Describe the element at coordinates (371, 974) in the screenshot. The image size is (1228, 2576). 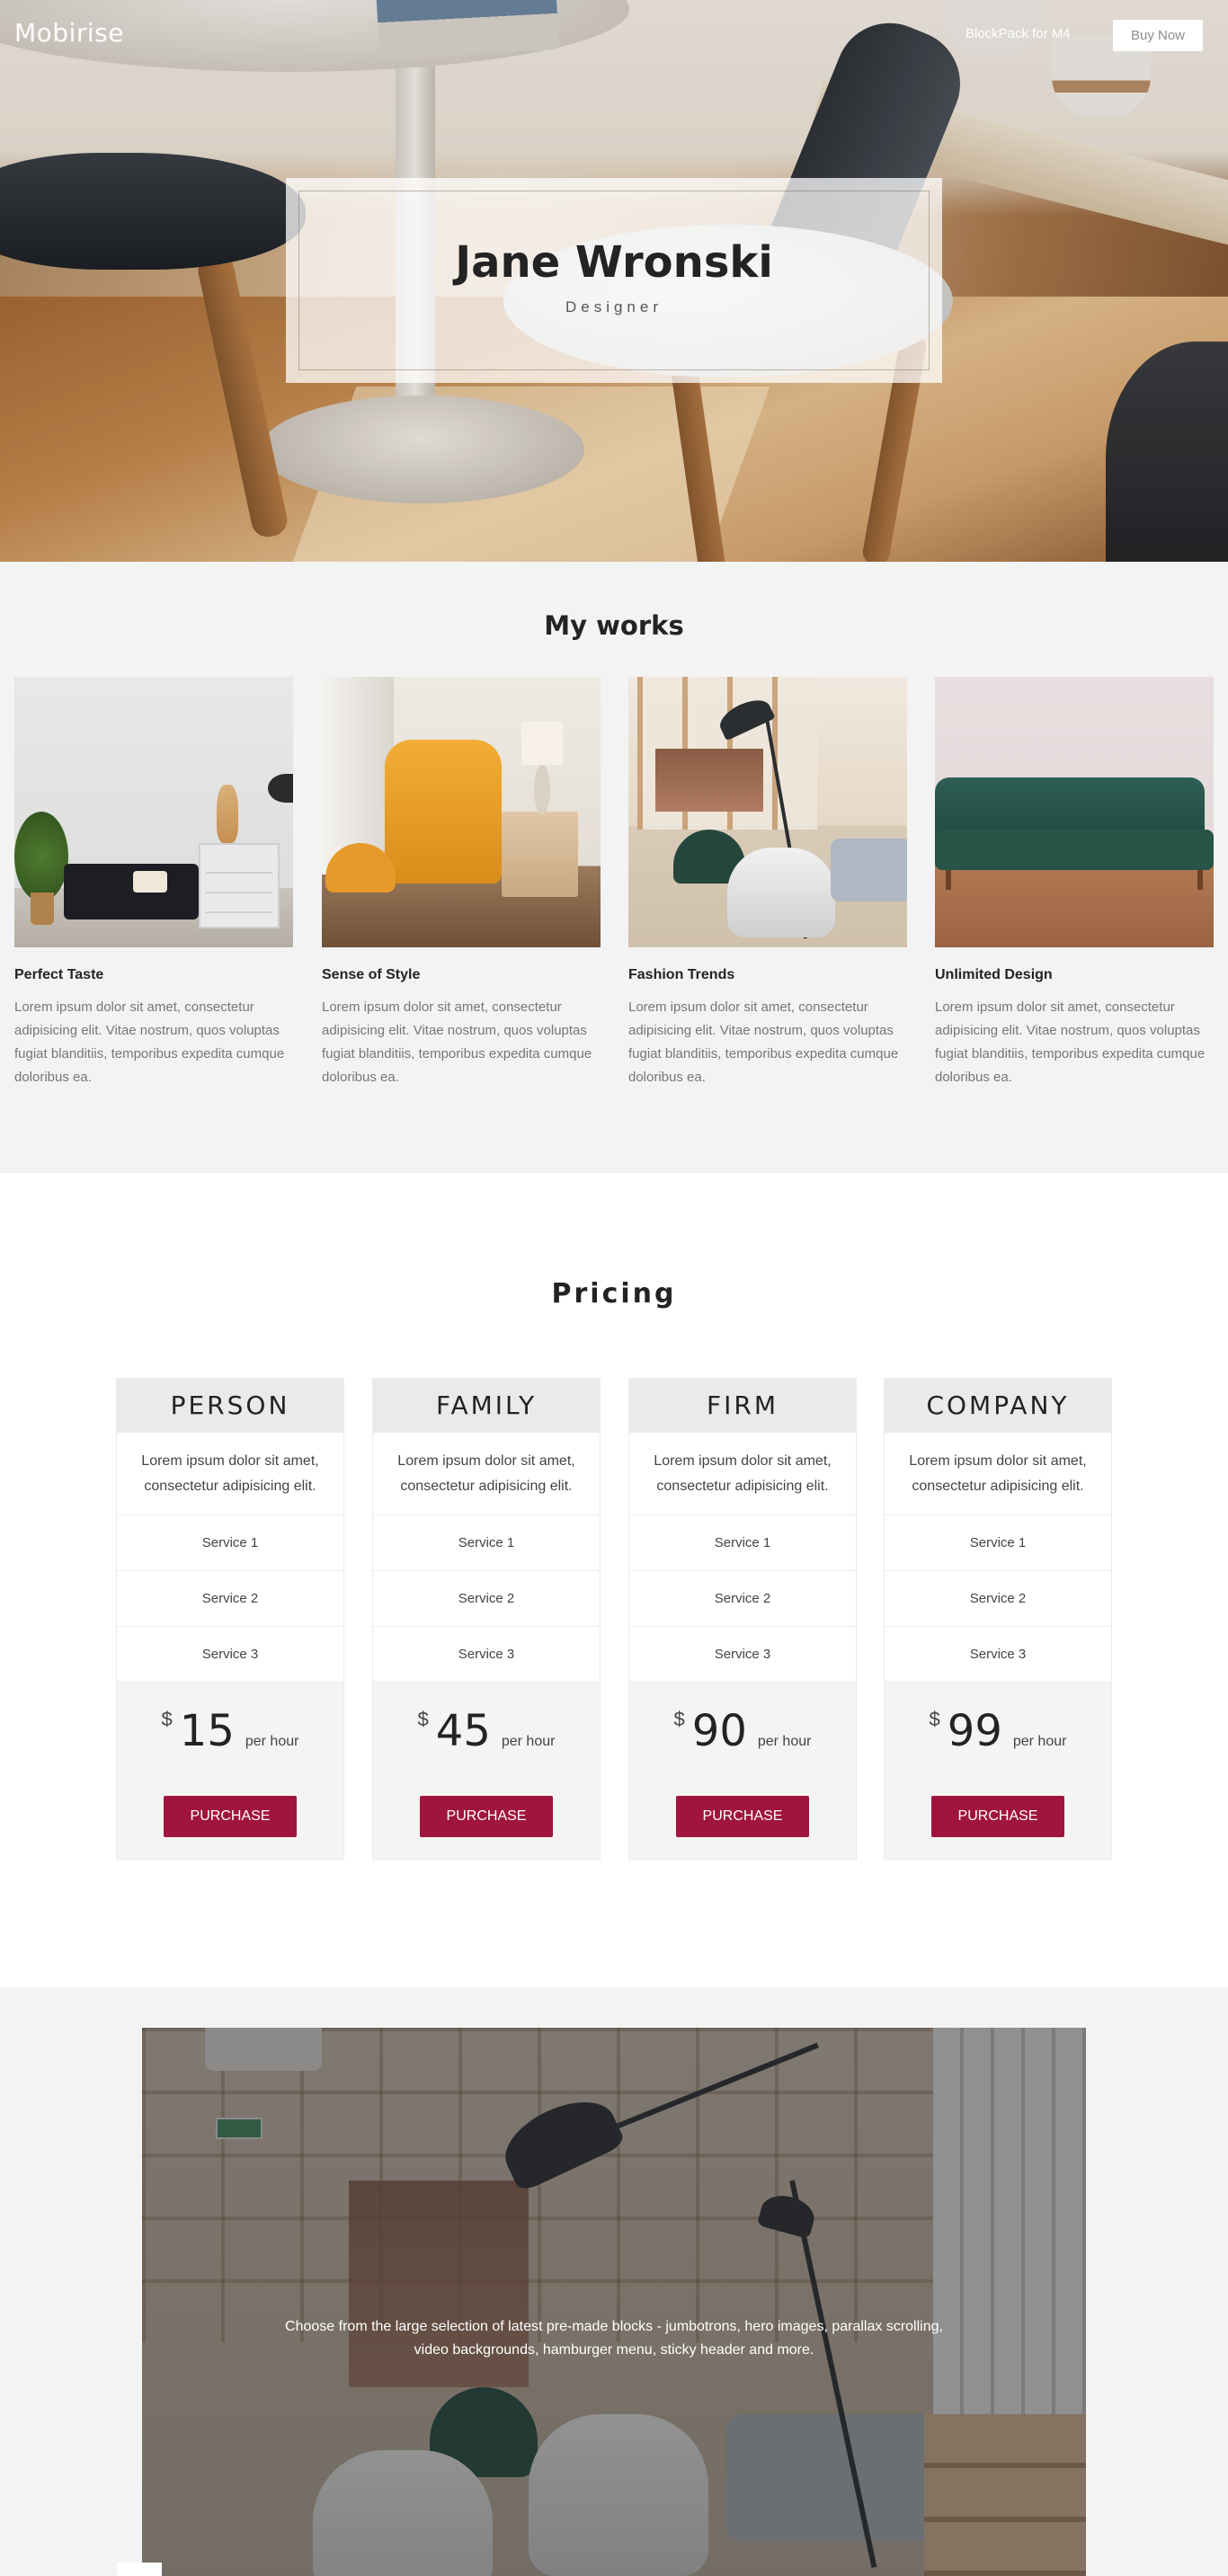
I see `work-title: Sense of Style` at that location.